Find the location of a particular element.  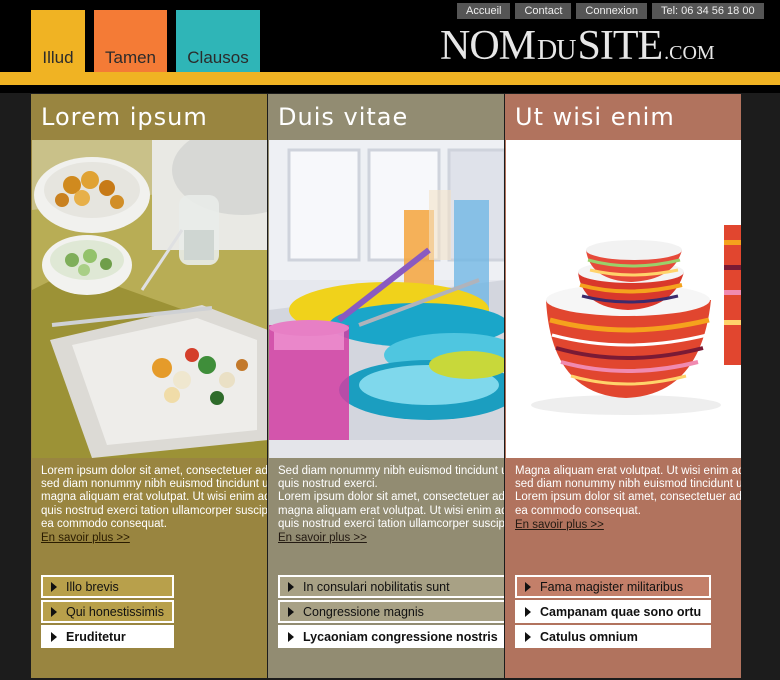

fama-magister-button: Fama magister militaribus is located at coordinates (613, 586).